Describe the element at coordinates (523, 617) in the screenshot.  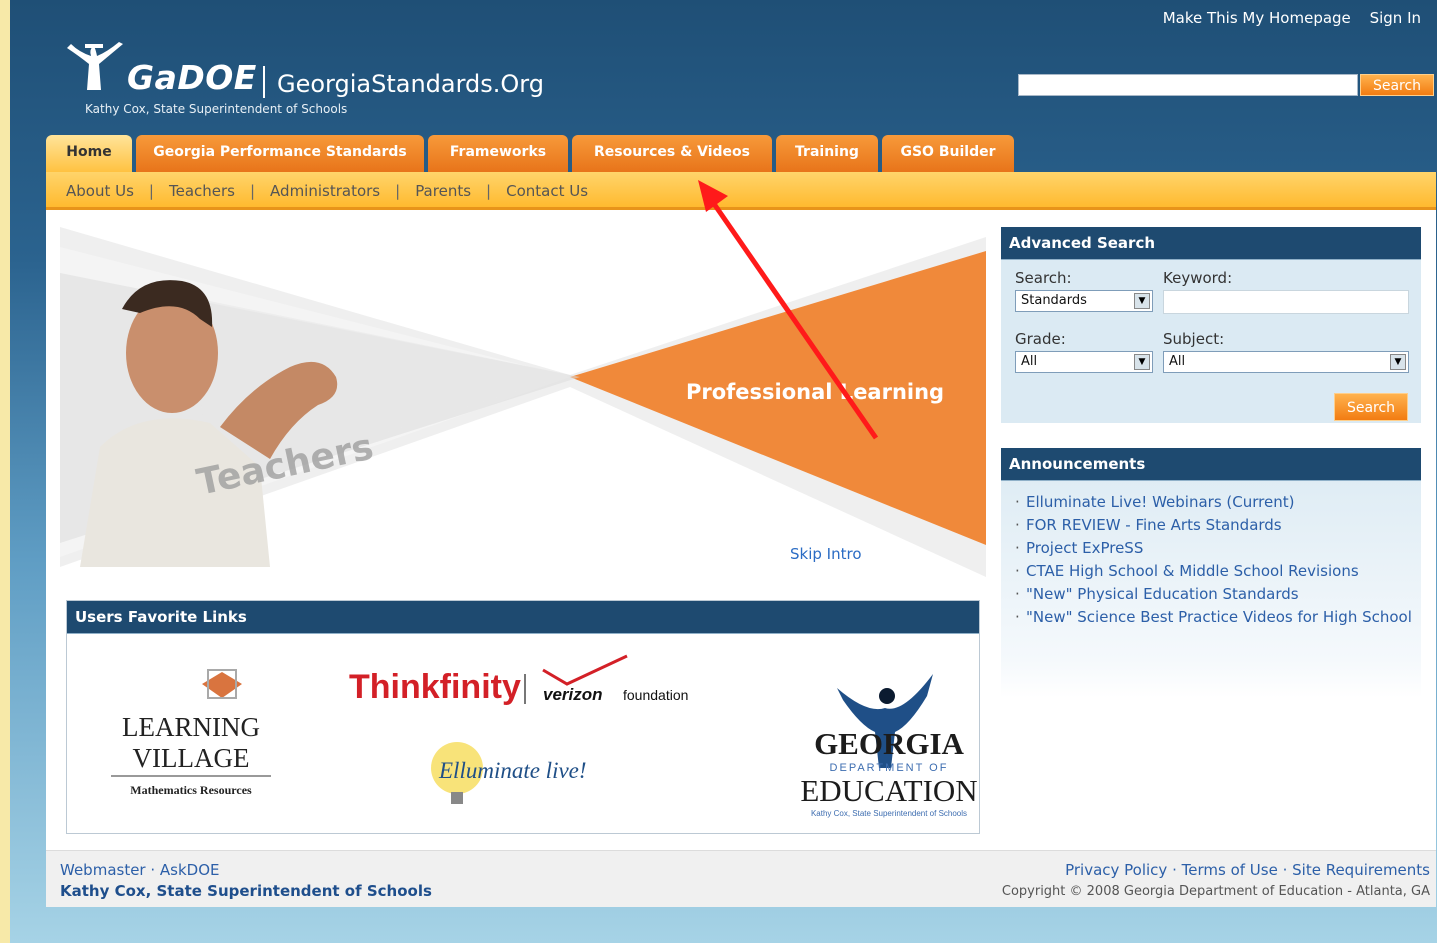
I see `favorite-links-title: Users Favorite Links` at that location.